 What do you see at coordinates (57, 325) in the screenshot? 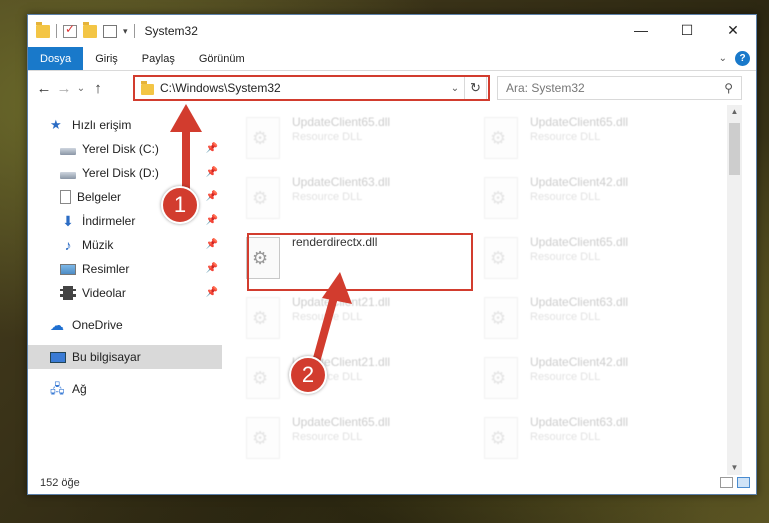
I see `cloud-icon: ☁` at bounding box center [57, 325].